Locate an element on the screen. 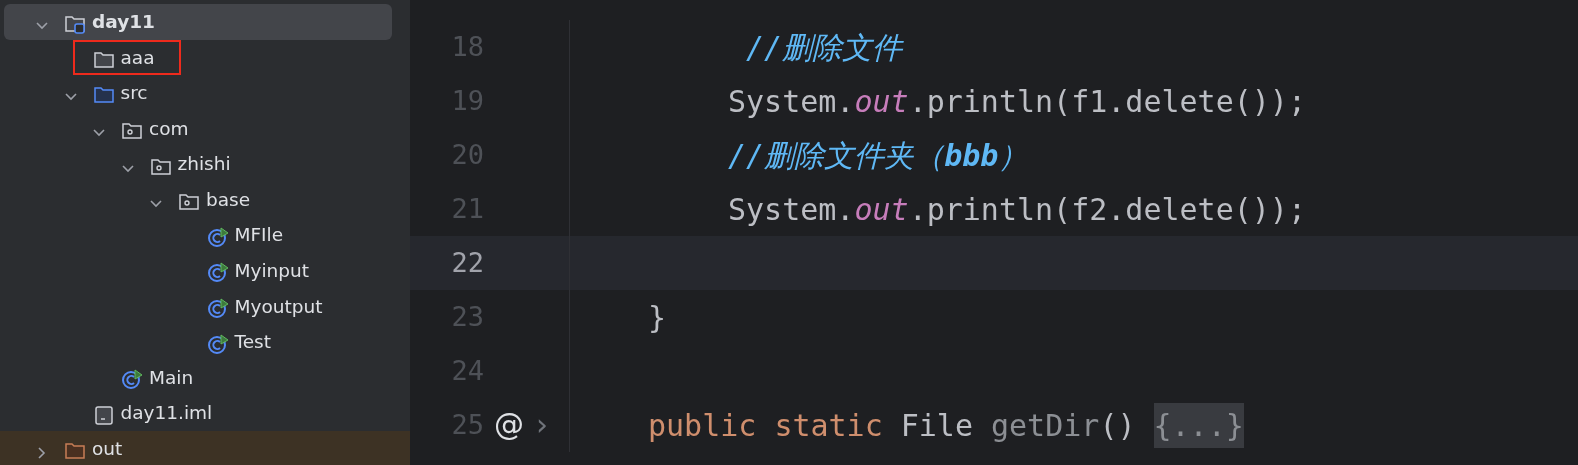 The height and width of the screenshot is (465, 1578). code-token: } is located at coordinates (657, 317).